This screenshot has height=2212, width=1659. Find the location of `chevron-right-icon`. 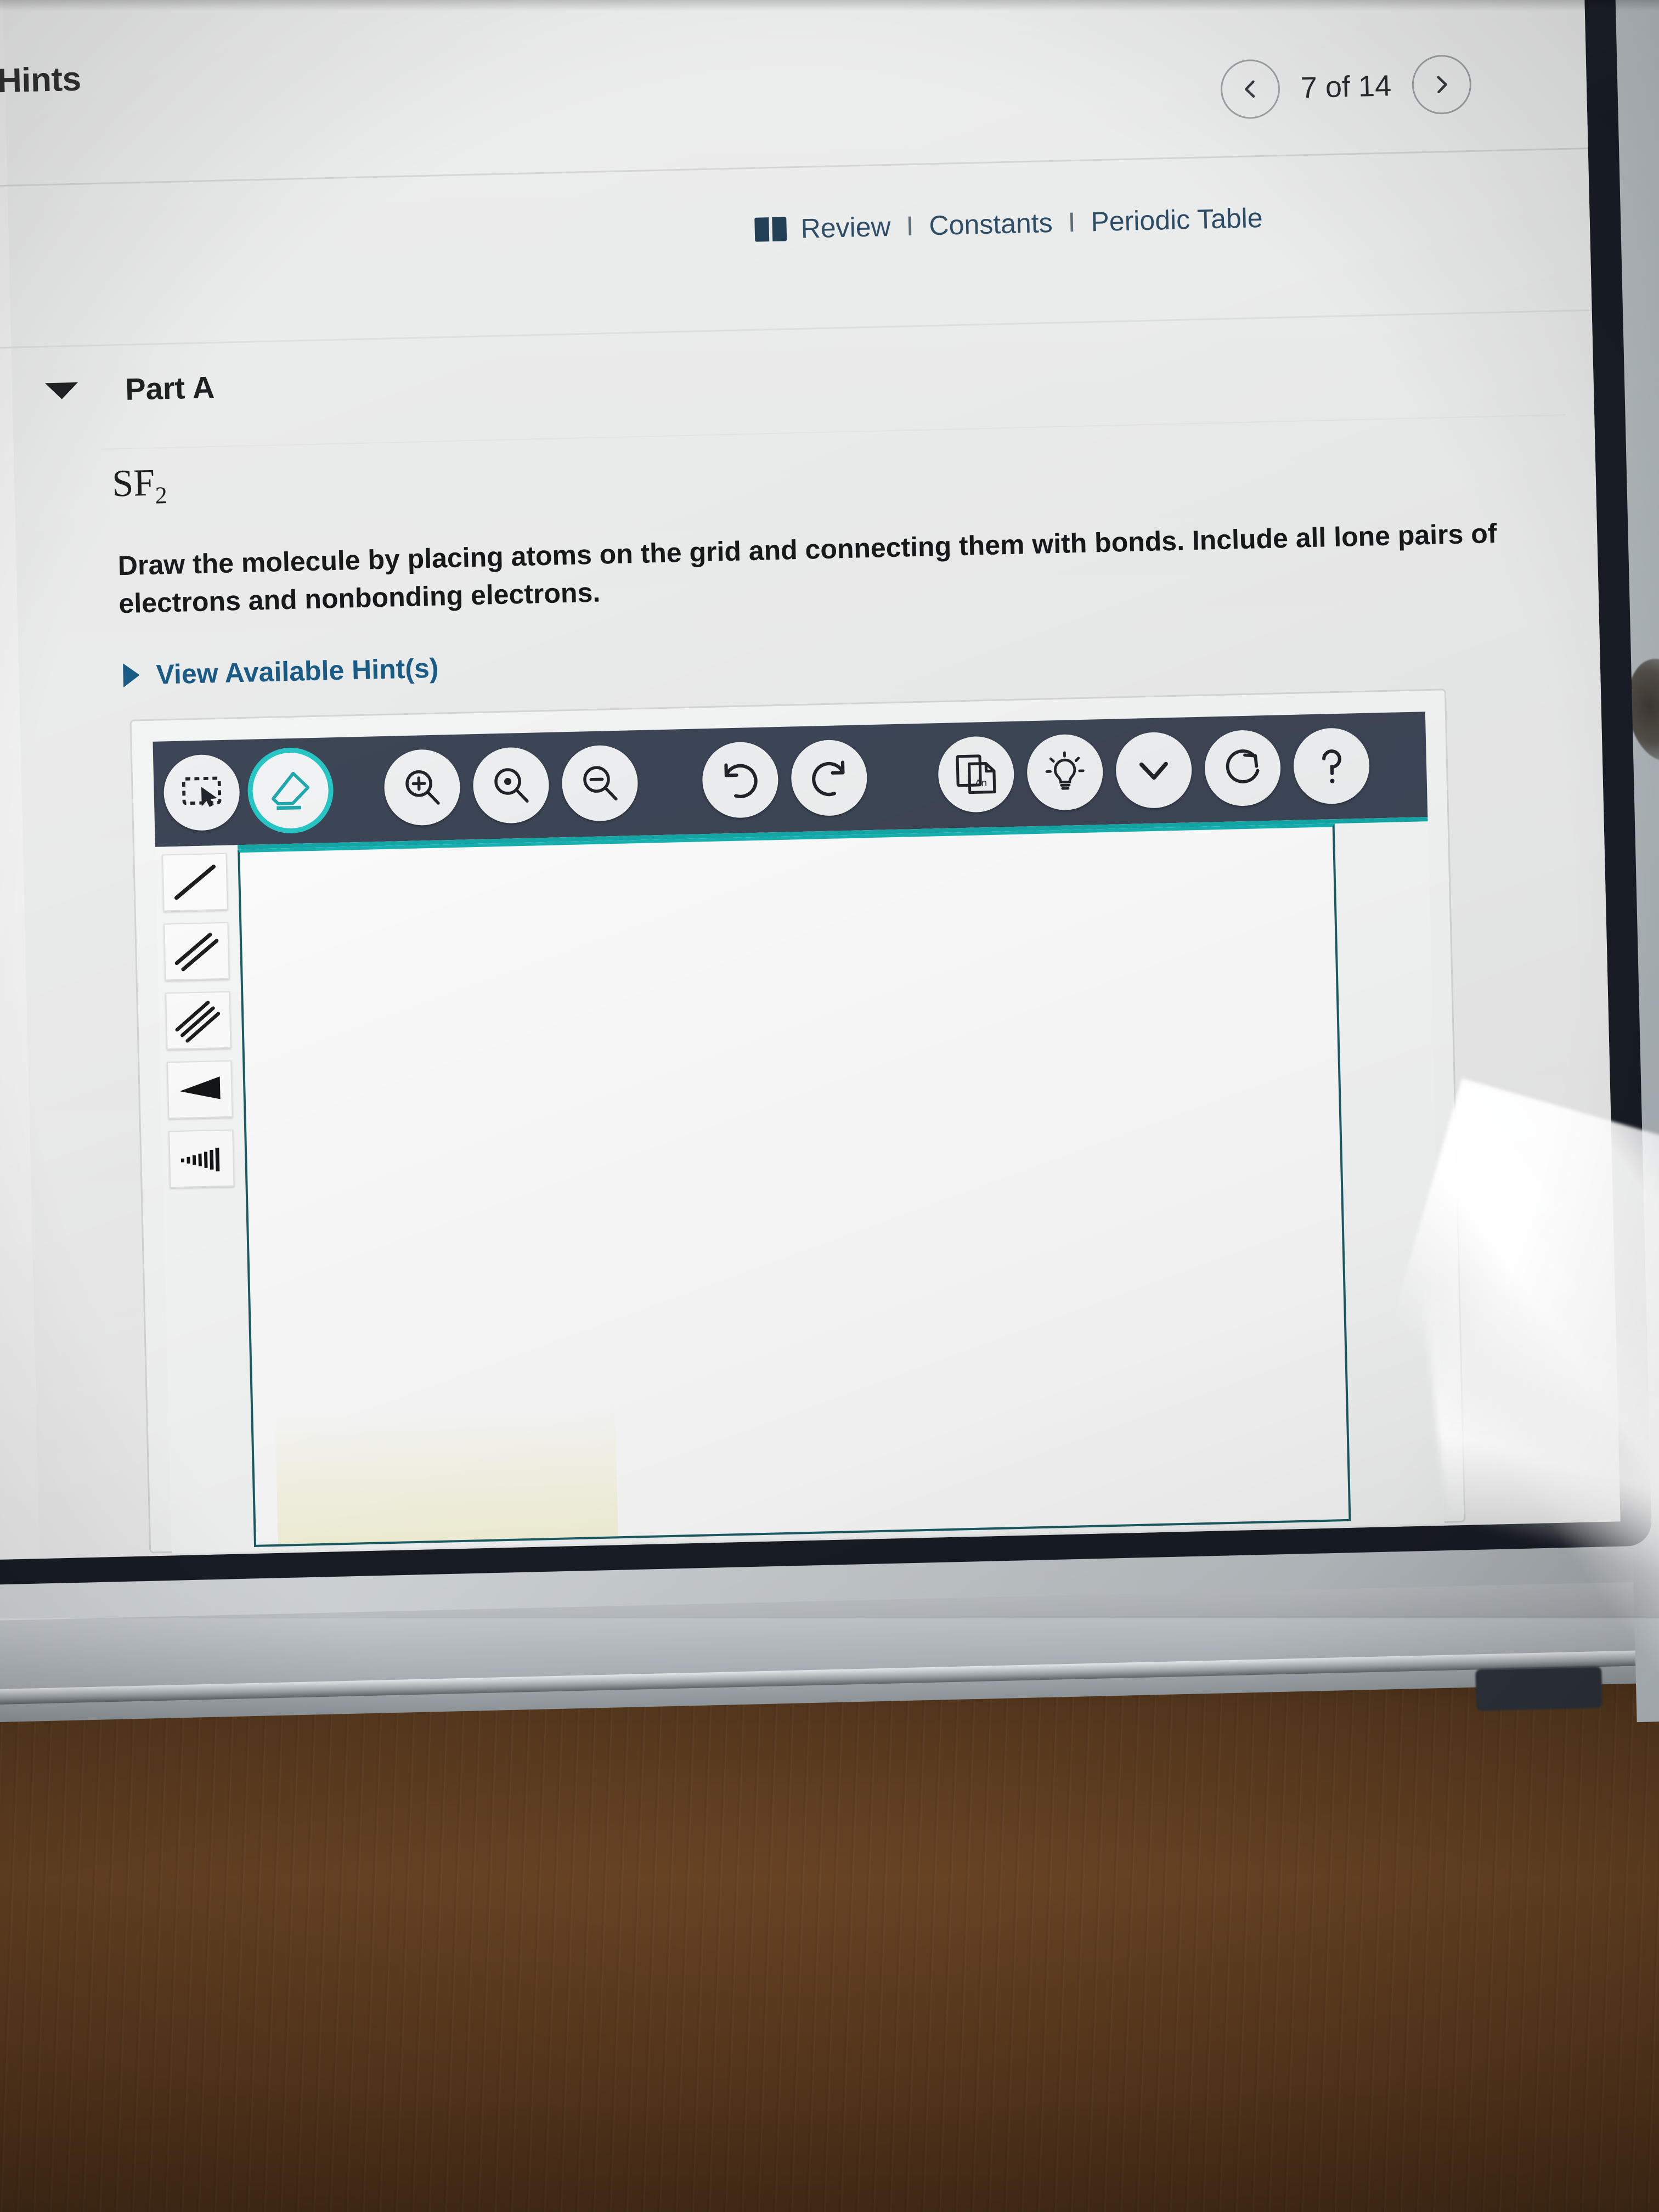

chevron-right-icon is located at coordinates (1442, 85).